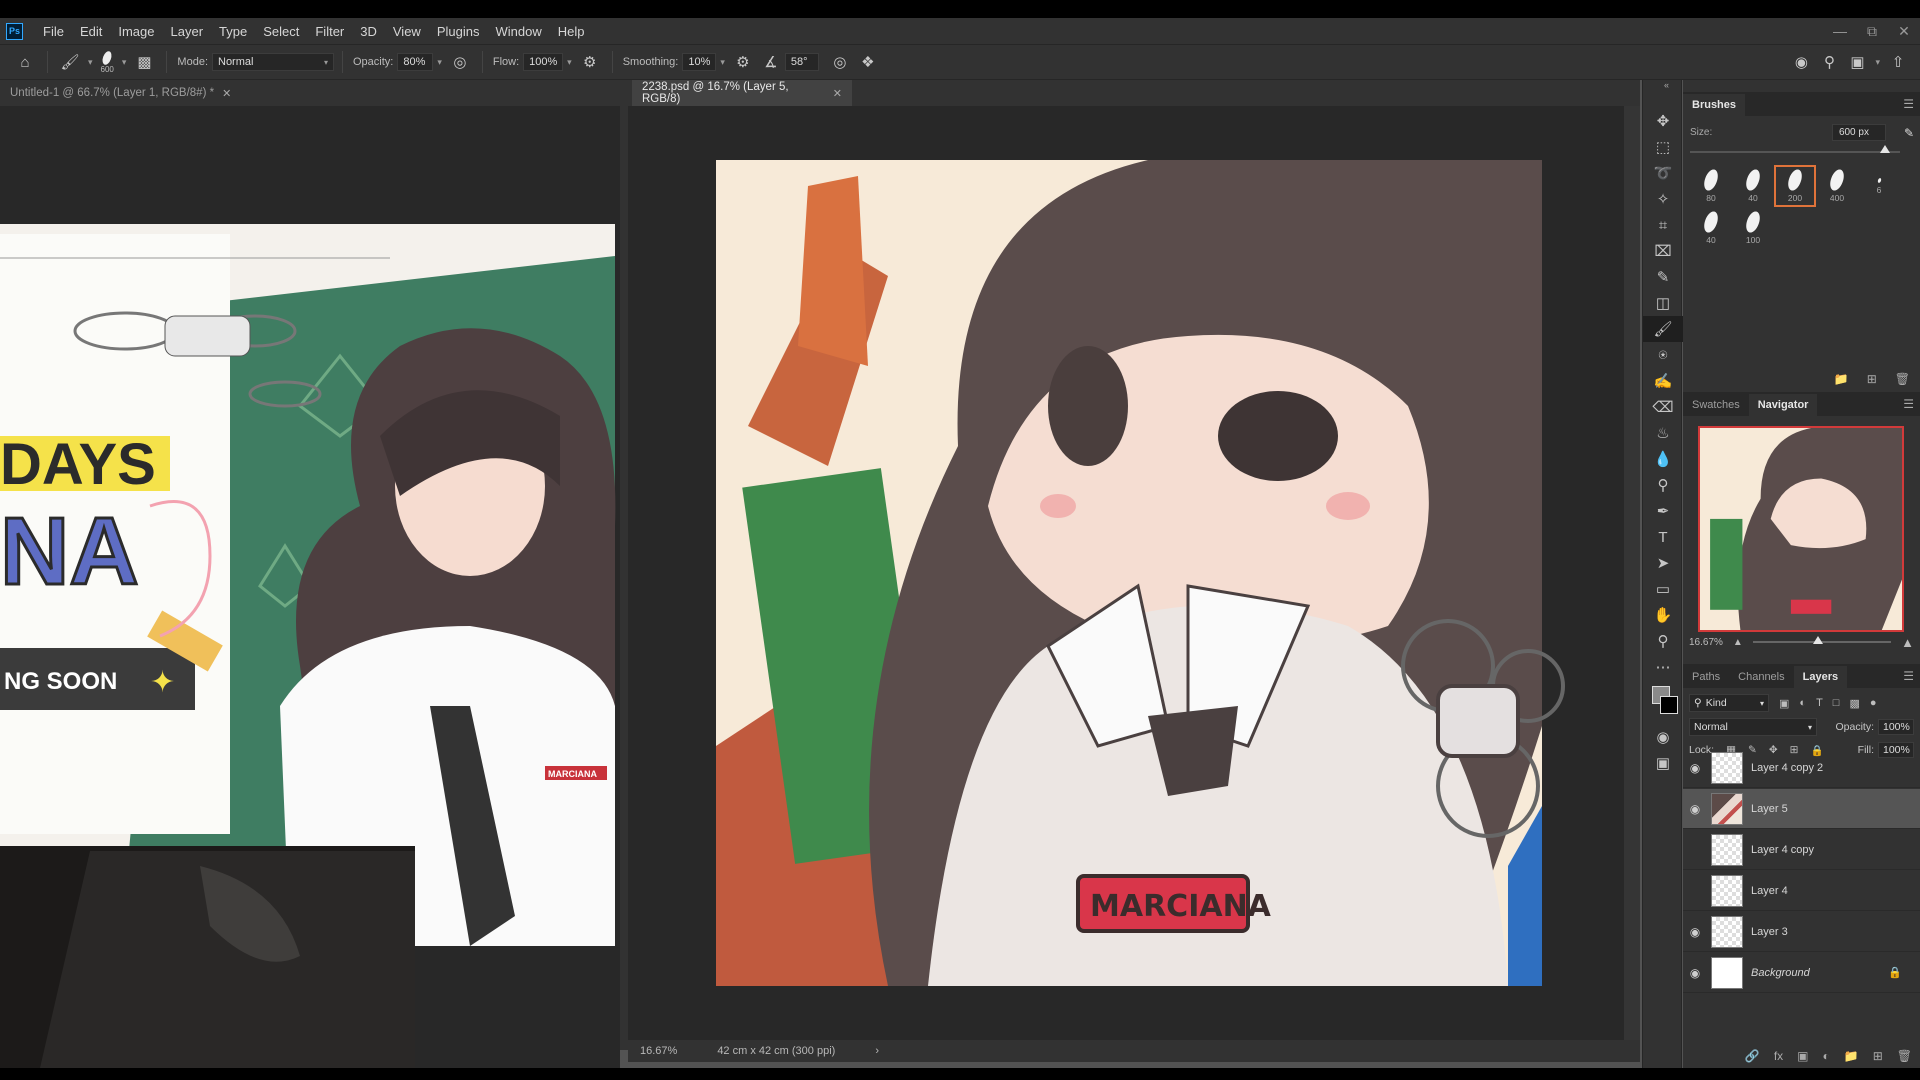  Describe the element at coordinates (1711, 186) in the screenshot. I see `brush-preset: 80` at that location.